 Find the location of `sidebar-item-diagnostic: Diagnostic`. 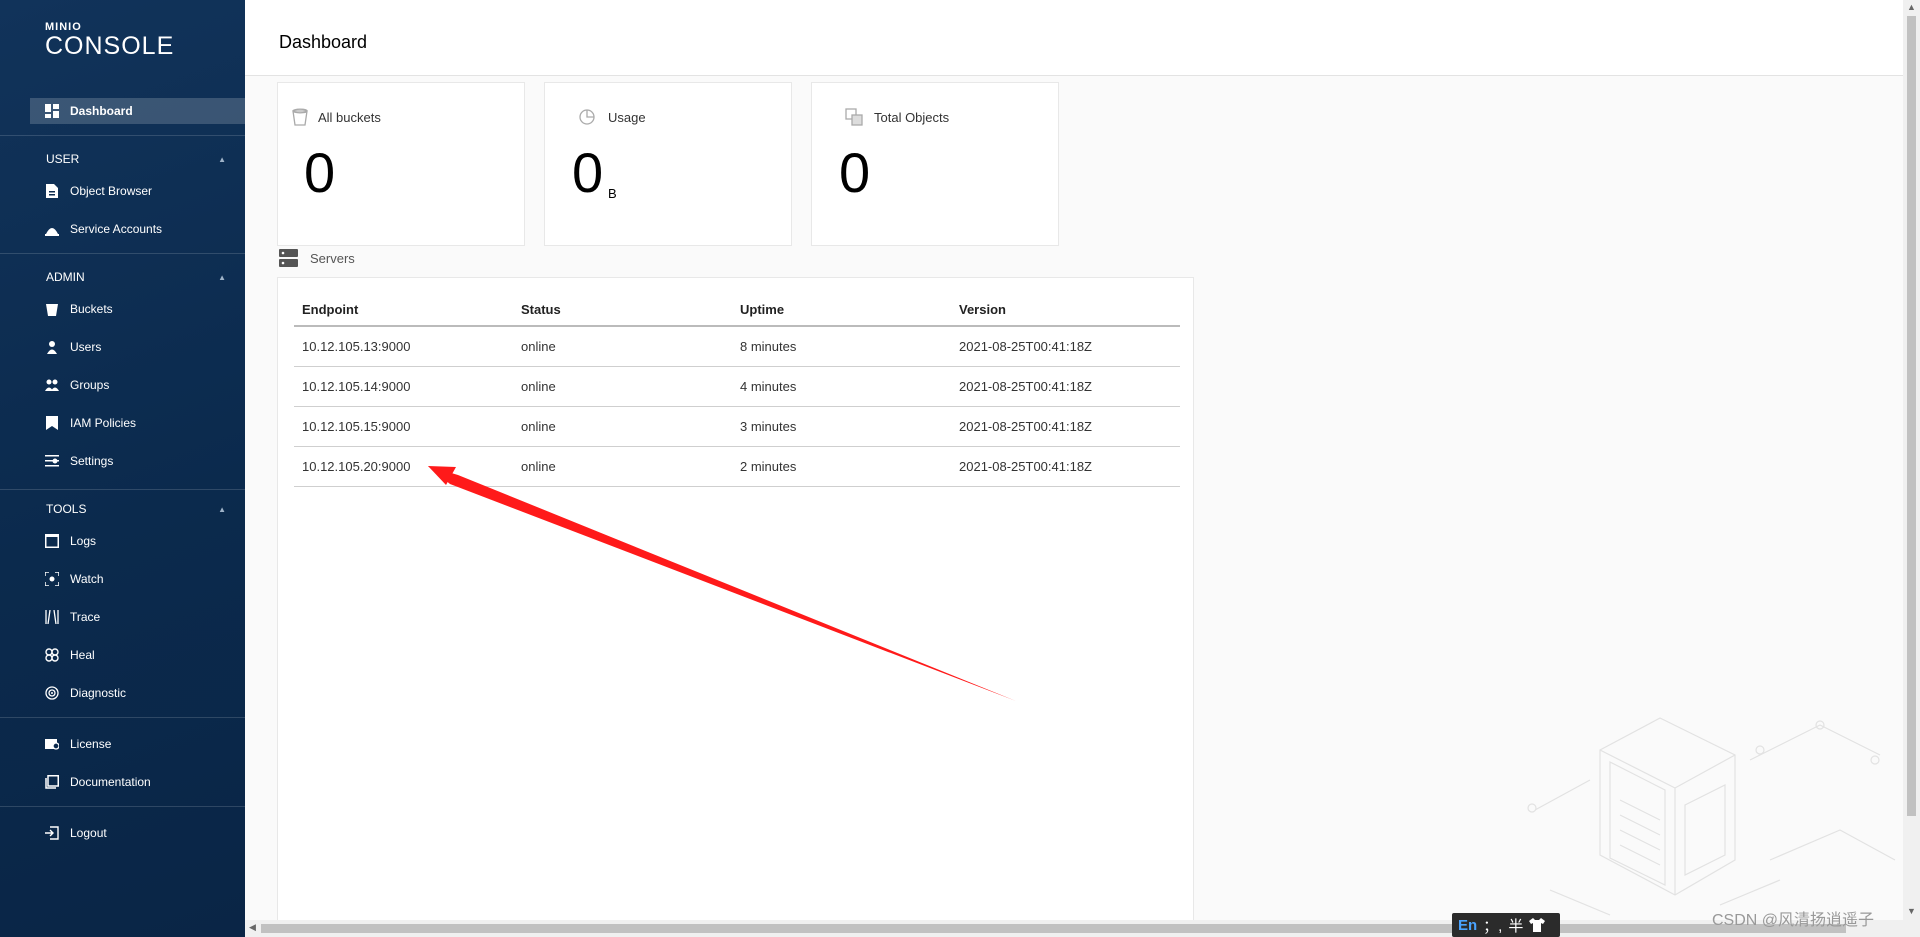

sidebar-item-diagnostic: Diagnostic is located at coordinates (137, 693).